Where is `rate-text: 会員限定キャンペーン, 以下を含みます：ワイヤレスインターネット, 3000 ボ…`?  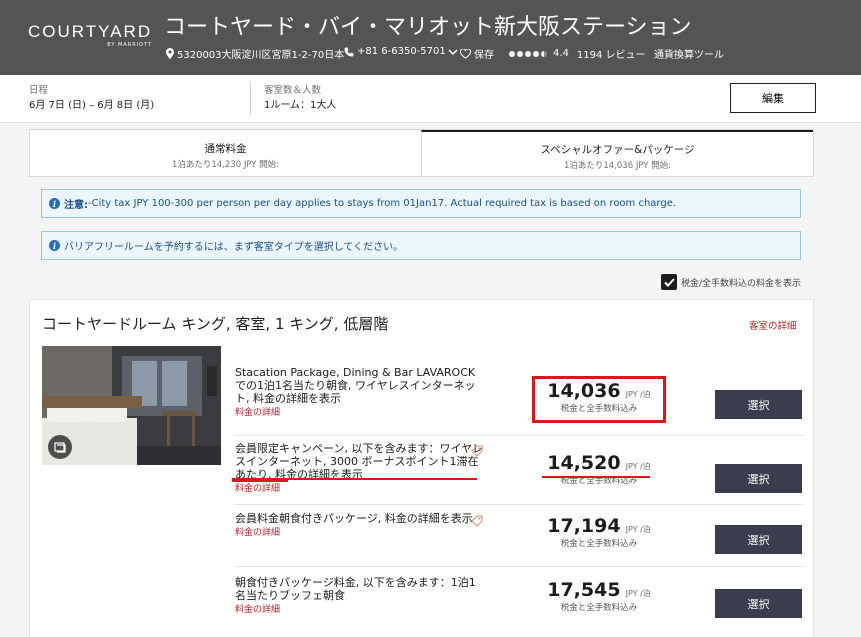 rate-text: 会員限定キャンペーン, 以下を含みます：ワイヤレスインターネット, 3000 ボ… is located at coordinates (359, 461).